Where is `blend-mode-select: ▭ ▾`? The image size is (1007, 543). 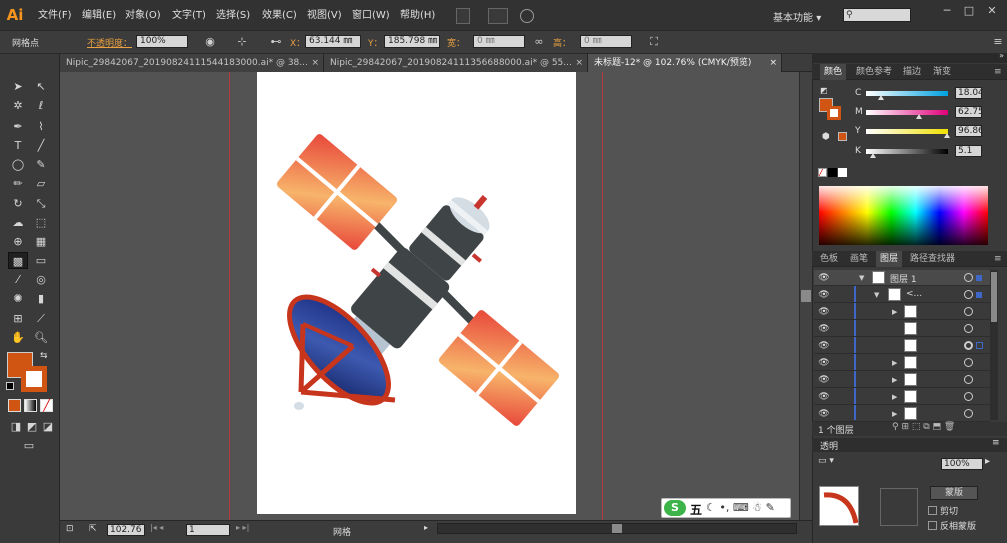 blend-mode-select: ▭ ▾ is located at coordinates (826, 461).